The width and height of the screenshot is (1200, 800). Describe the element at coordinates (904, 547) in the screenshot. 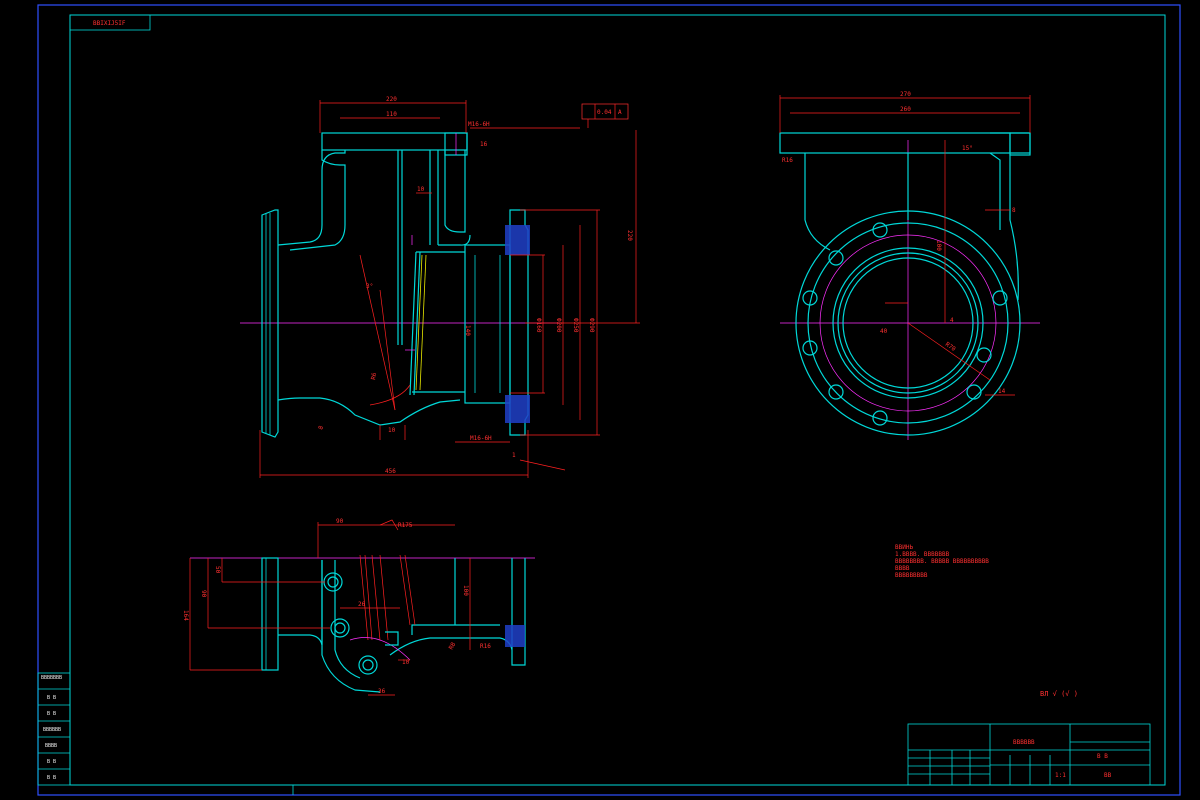

I see `note-line: ВВИНЬ` at that location.